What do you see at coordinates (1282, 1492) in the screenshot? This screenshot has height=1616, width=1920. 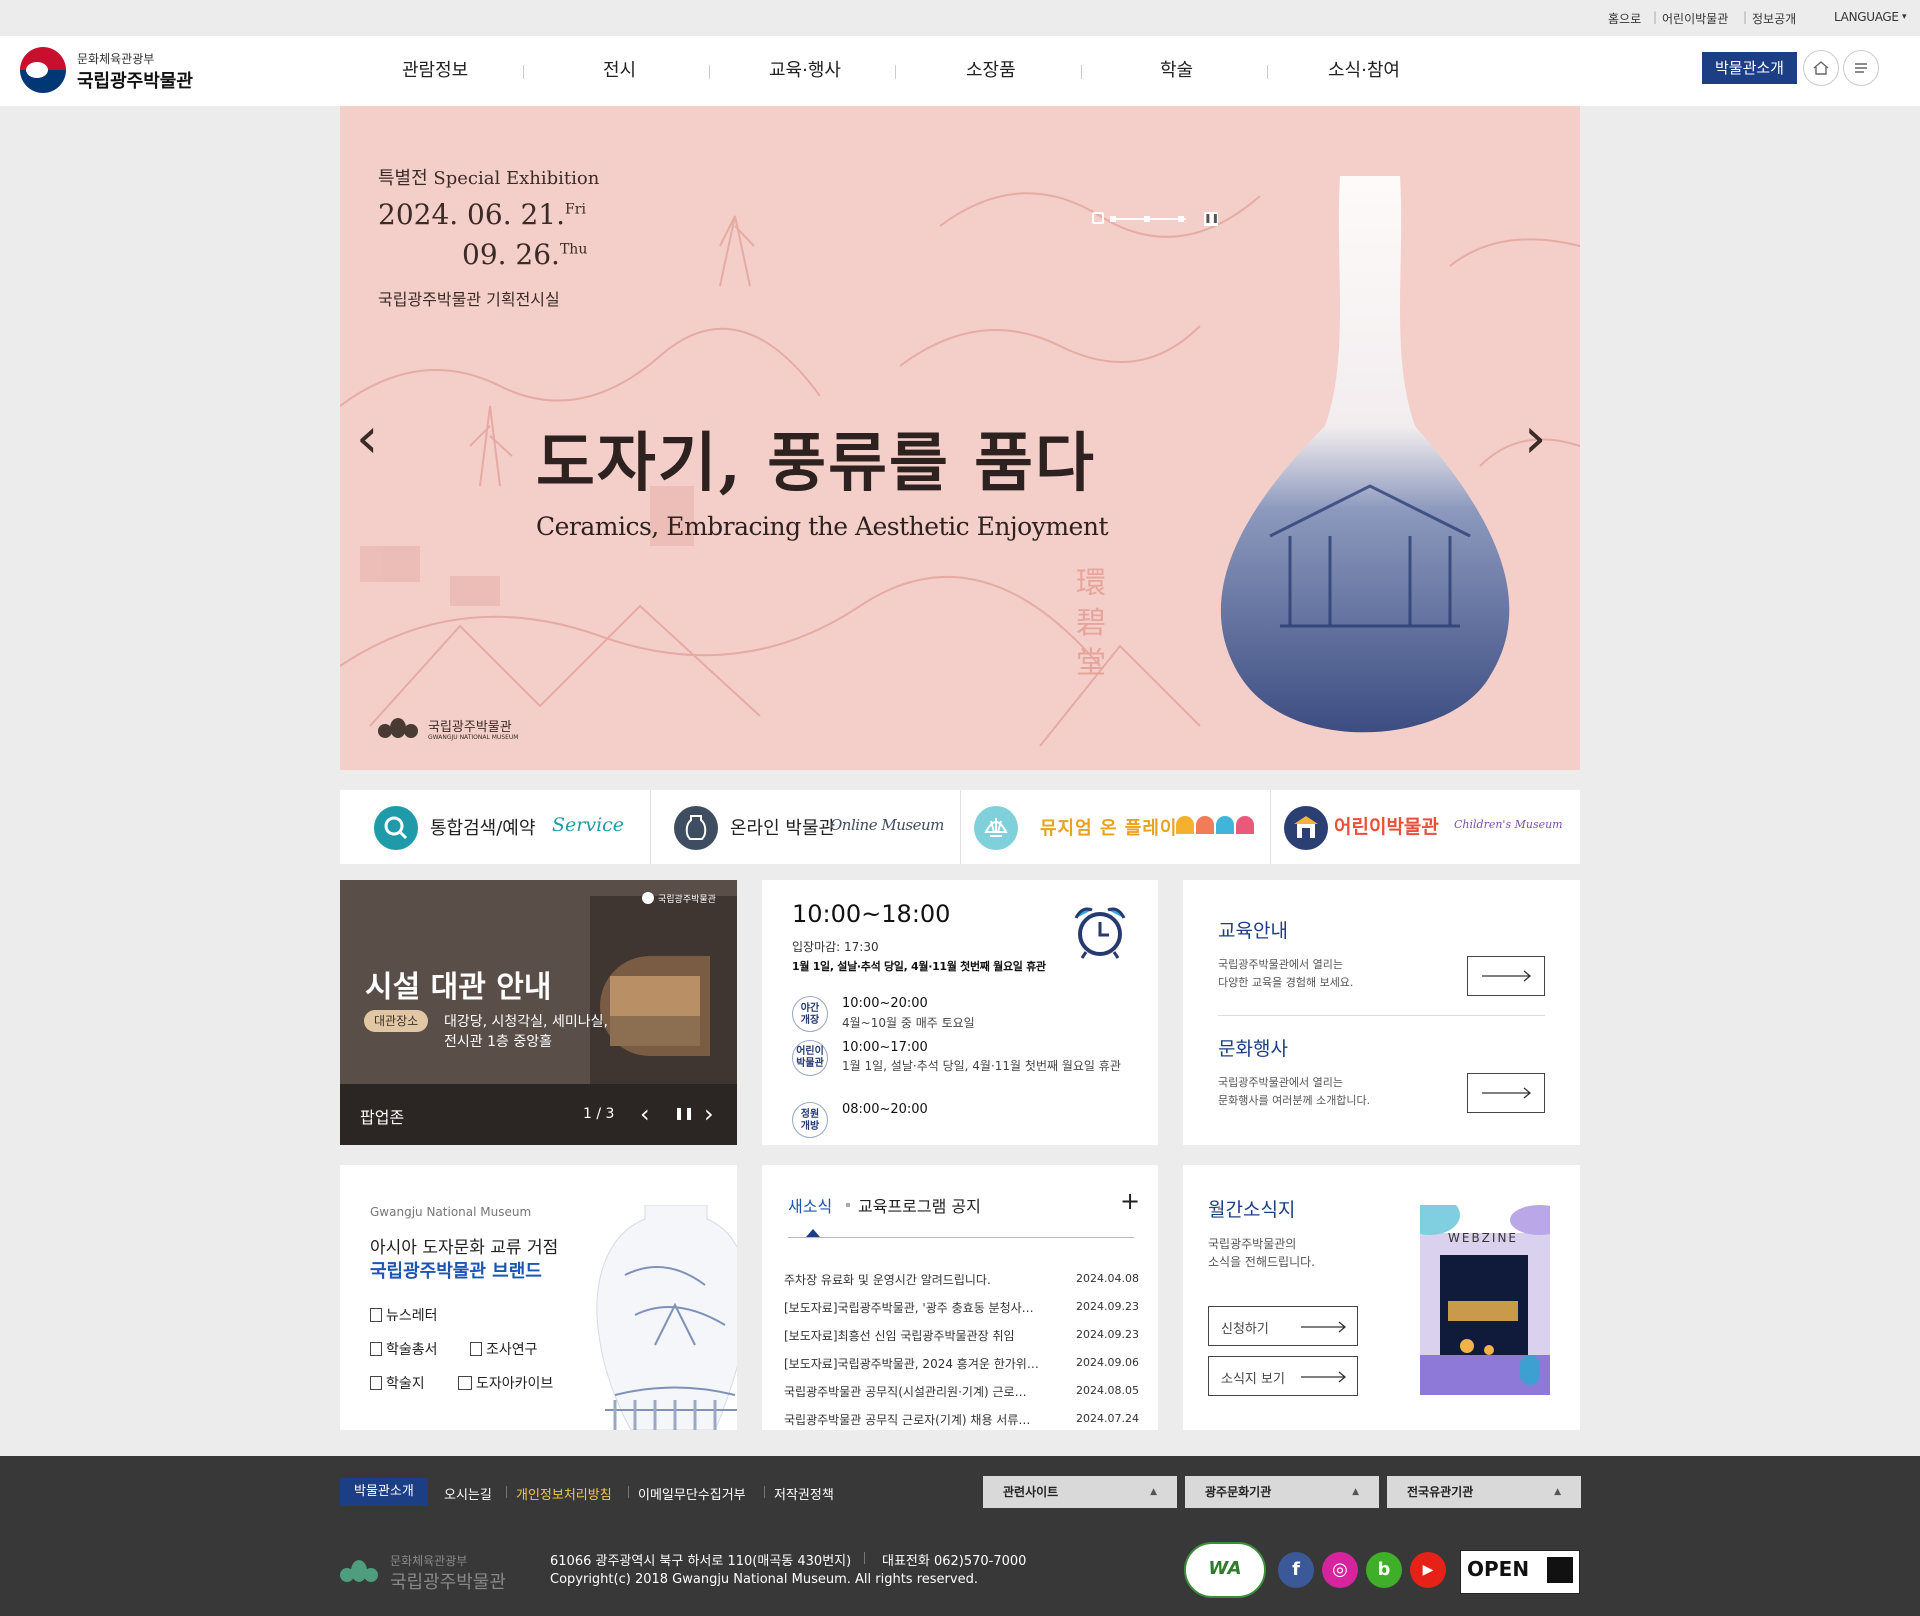 I see `gwangju-culture-select: 광주문화기관 ▲` at bounding box center [1282, 1492].